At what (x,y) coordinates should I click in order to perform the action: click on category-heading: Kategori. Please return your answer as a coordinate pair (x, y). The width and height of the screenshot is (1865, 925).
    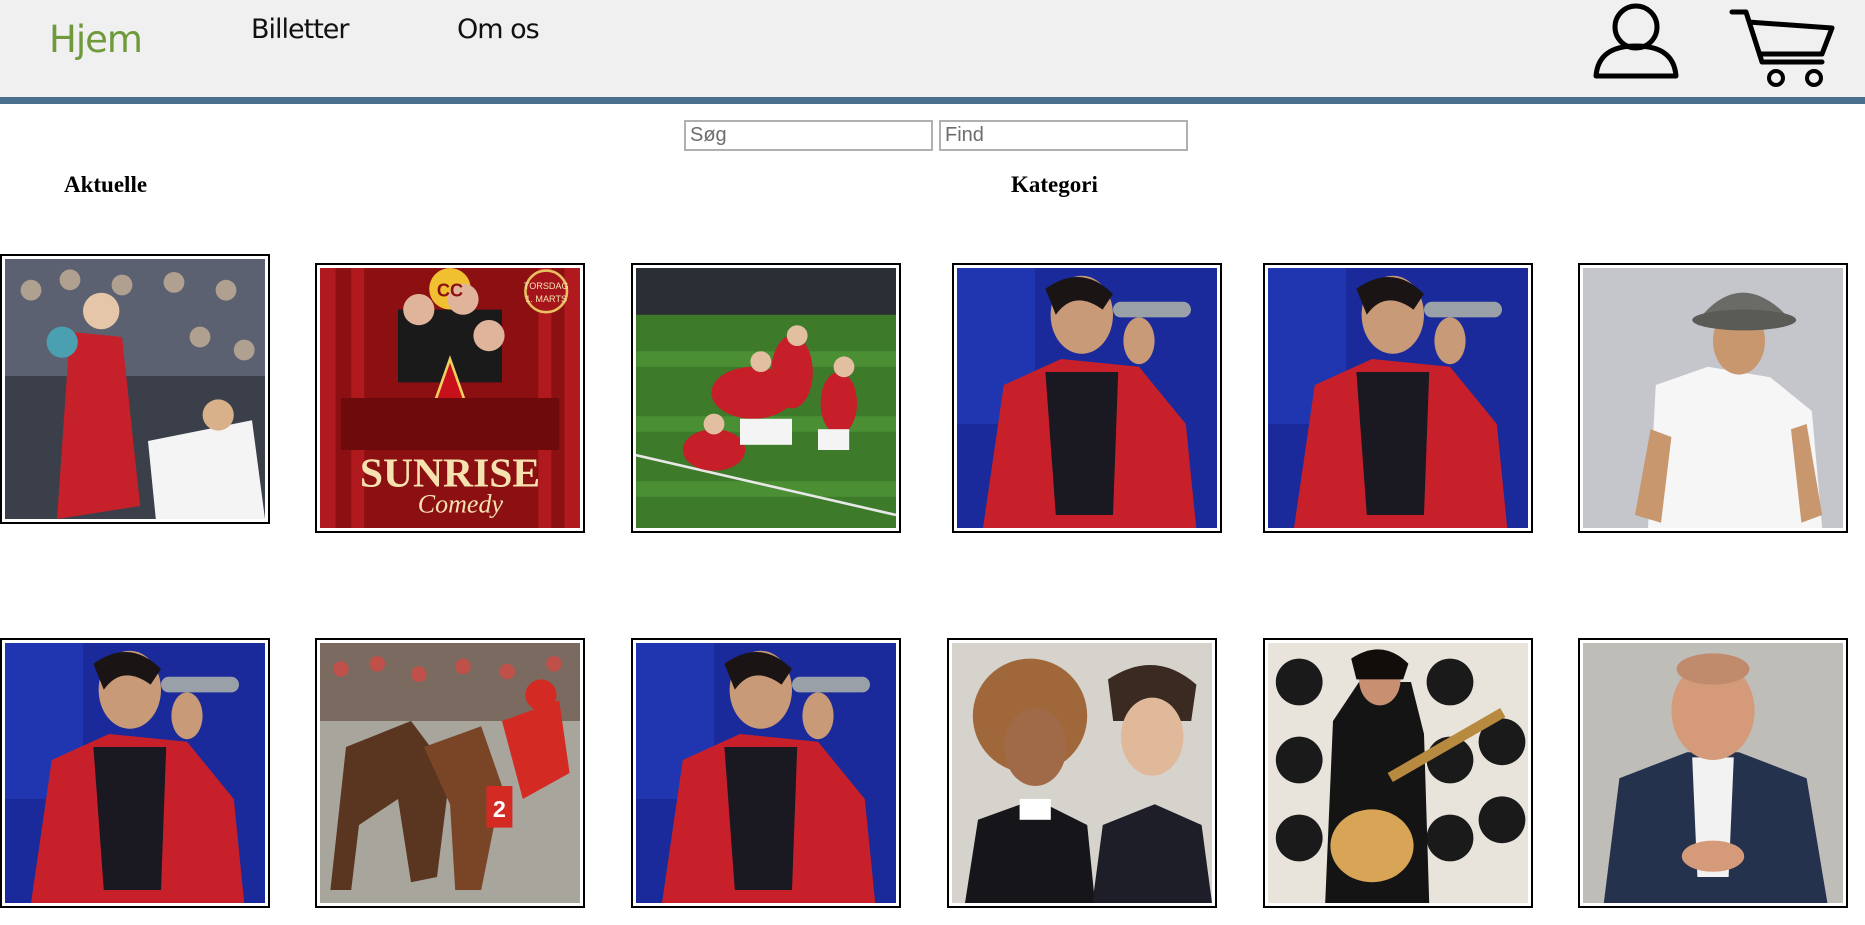
    Looking at the image, I should click on (1054, 184).